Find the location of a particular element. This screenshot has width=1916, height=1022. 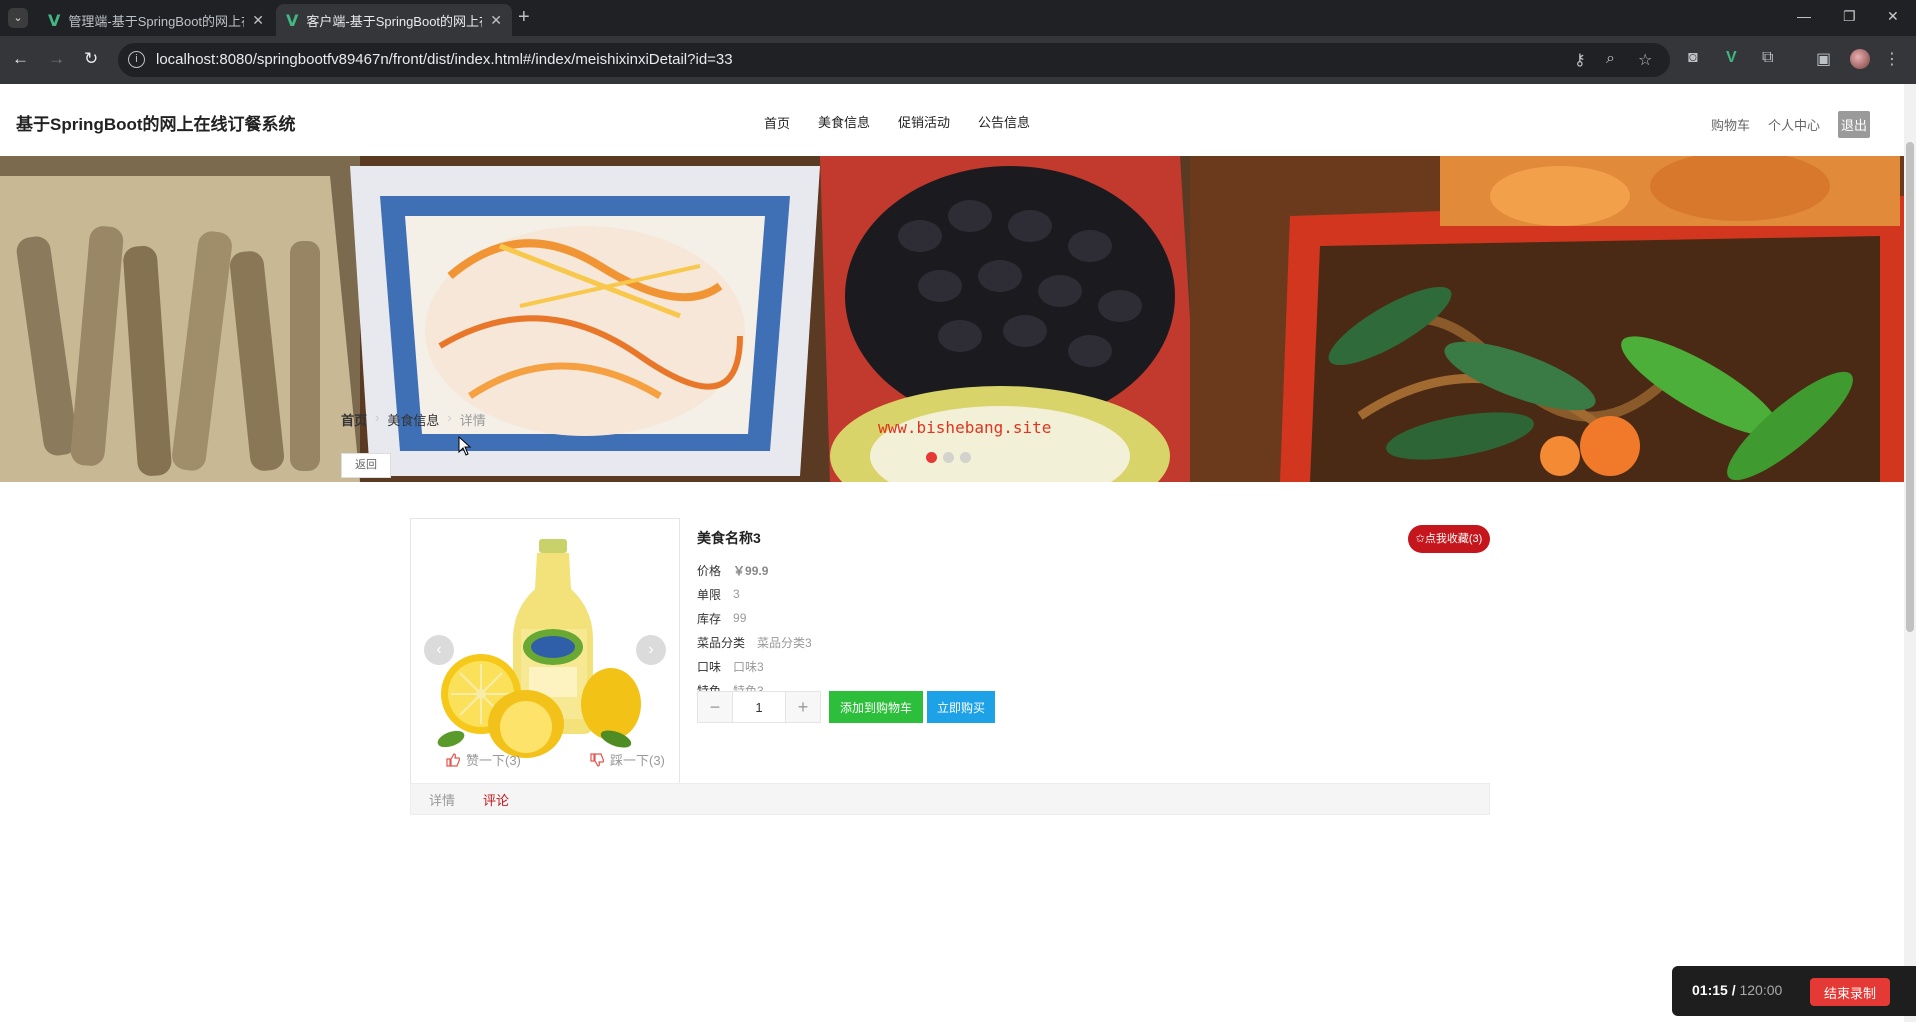

cart-link: 购物车 is located at coordinates (1730, 124).